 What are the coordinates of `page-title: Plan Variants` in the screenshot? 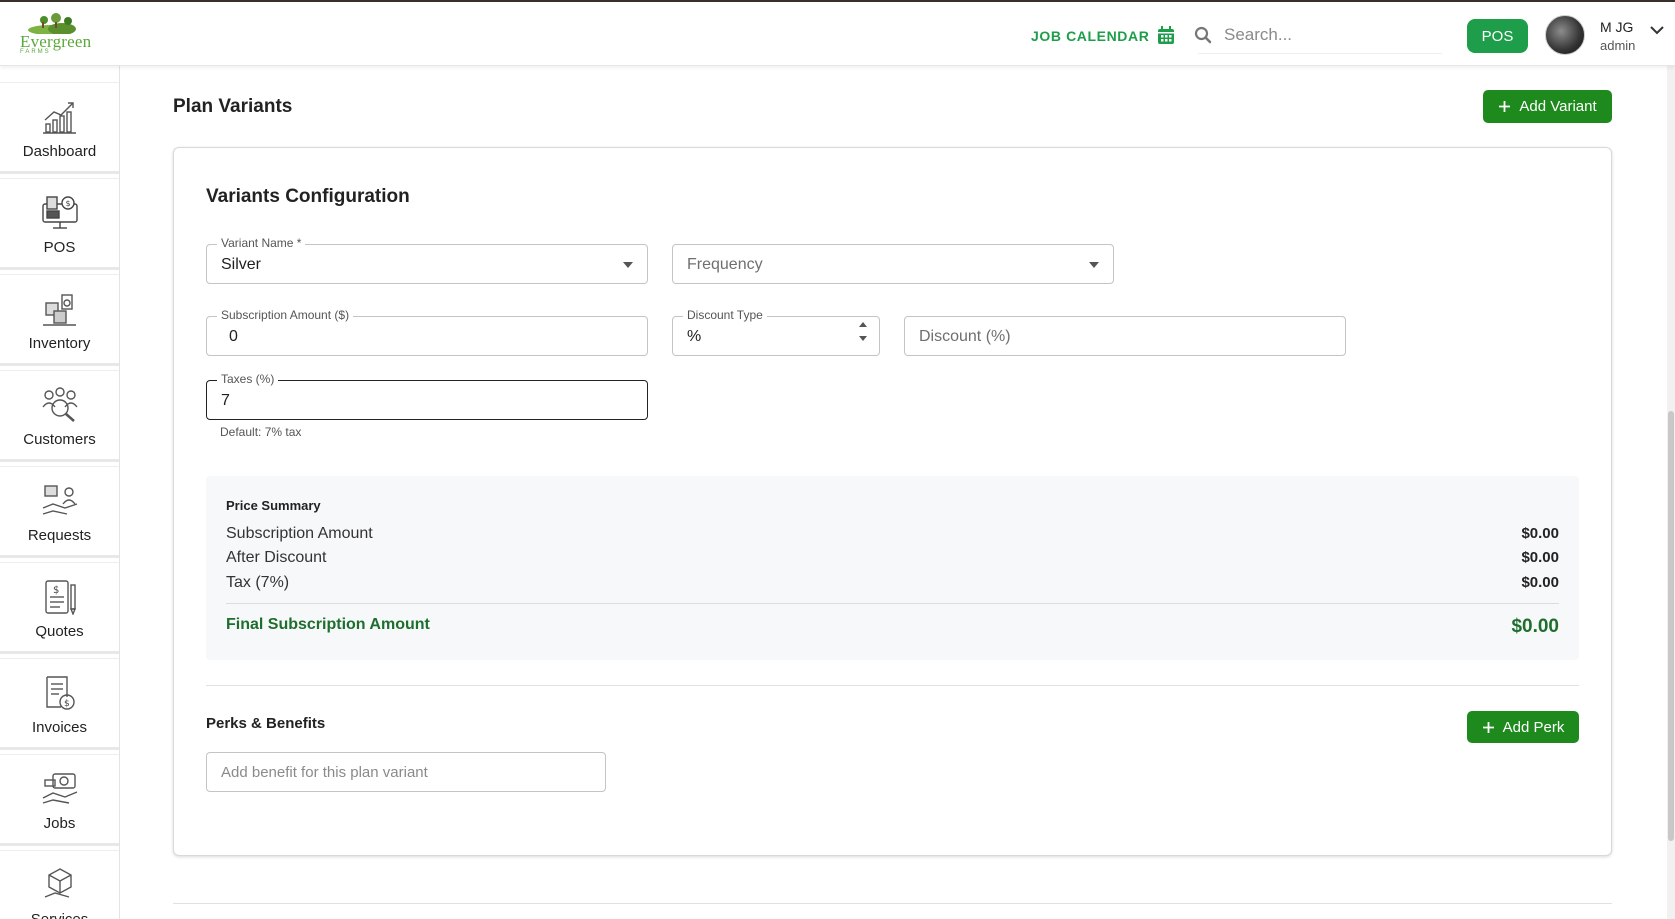 It's located at (233, 106).